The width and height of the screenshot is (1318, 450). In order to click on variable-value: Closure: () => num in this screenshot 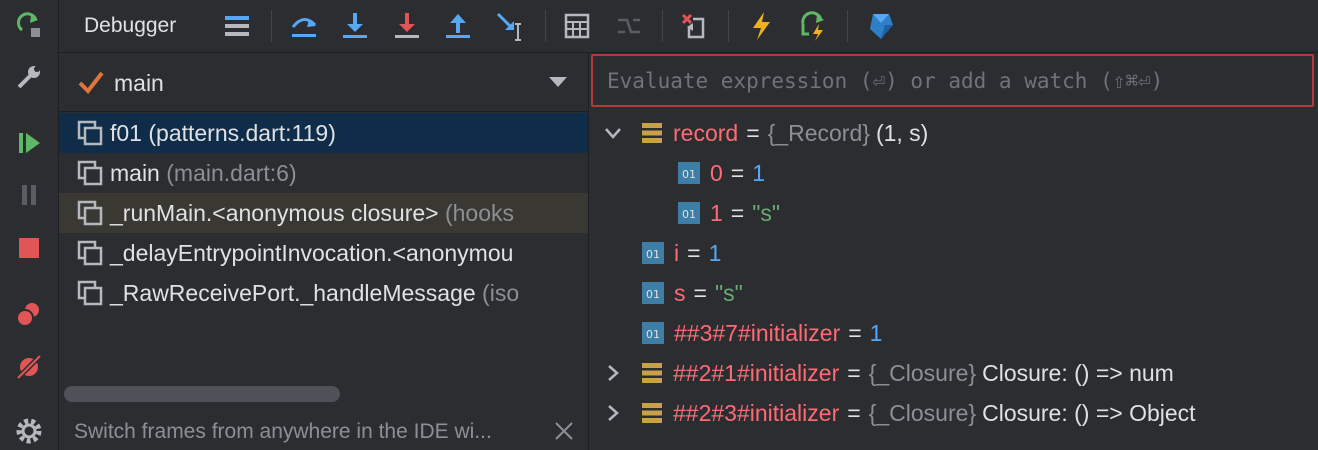, I will do `click(1078, 372)`.